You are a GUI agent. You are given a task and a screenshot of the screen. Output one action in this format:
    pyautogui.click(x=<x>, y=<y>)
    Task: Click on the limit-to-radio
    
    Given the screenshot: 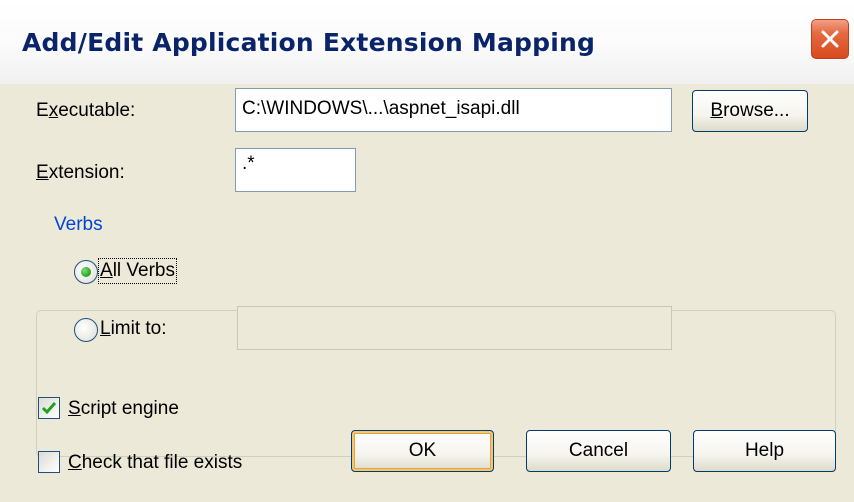 What is the action you would take?
    pyautogui.click(x=86, y=330)
    